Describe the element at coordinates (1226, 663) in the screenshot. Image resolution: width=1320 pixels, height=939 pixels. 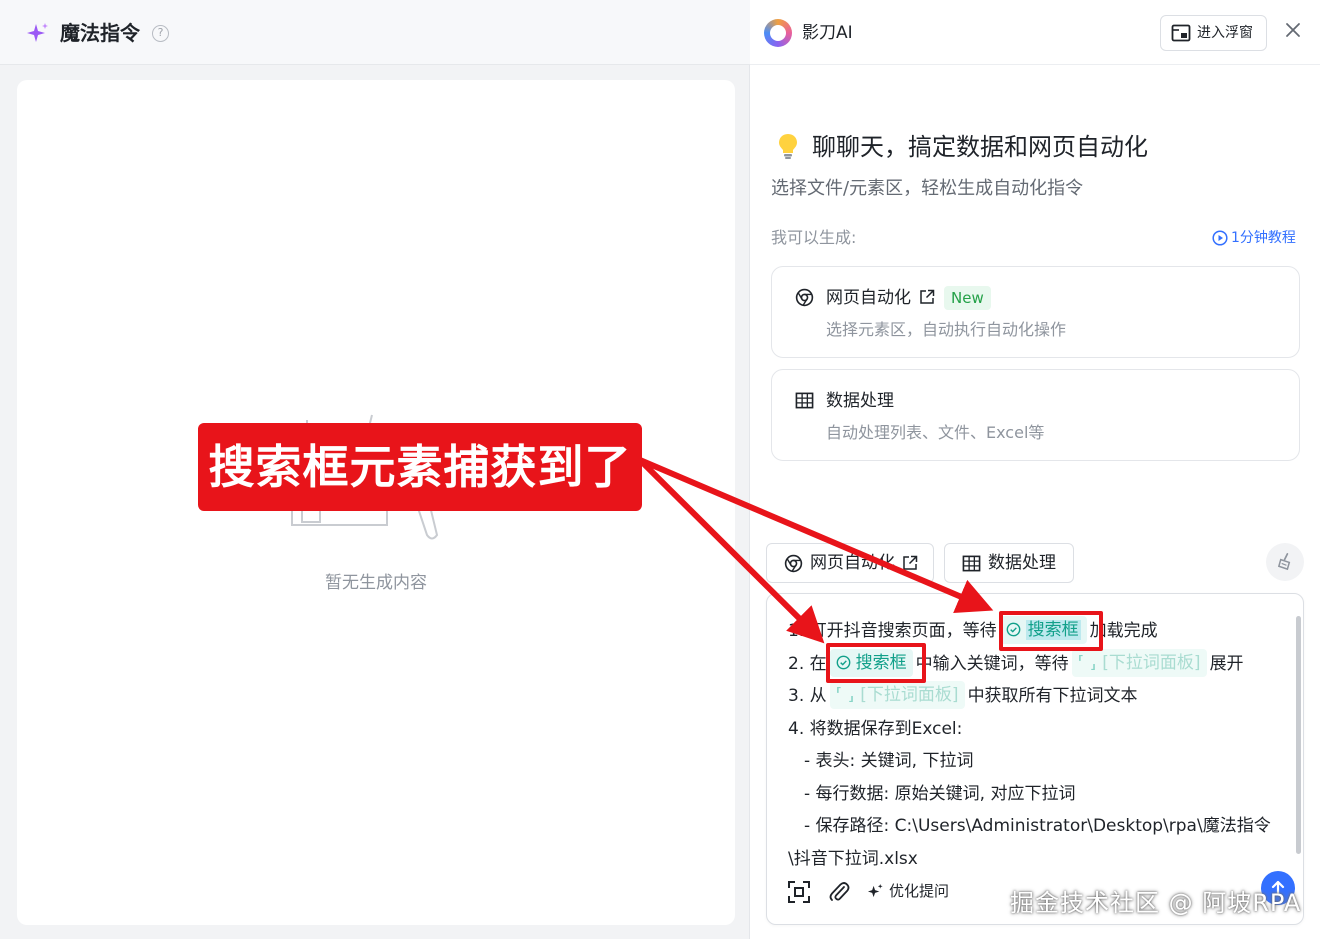
I see `instruction-text-segment: 展开` at that location.